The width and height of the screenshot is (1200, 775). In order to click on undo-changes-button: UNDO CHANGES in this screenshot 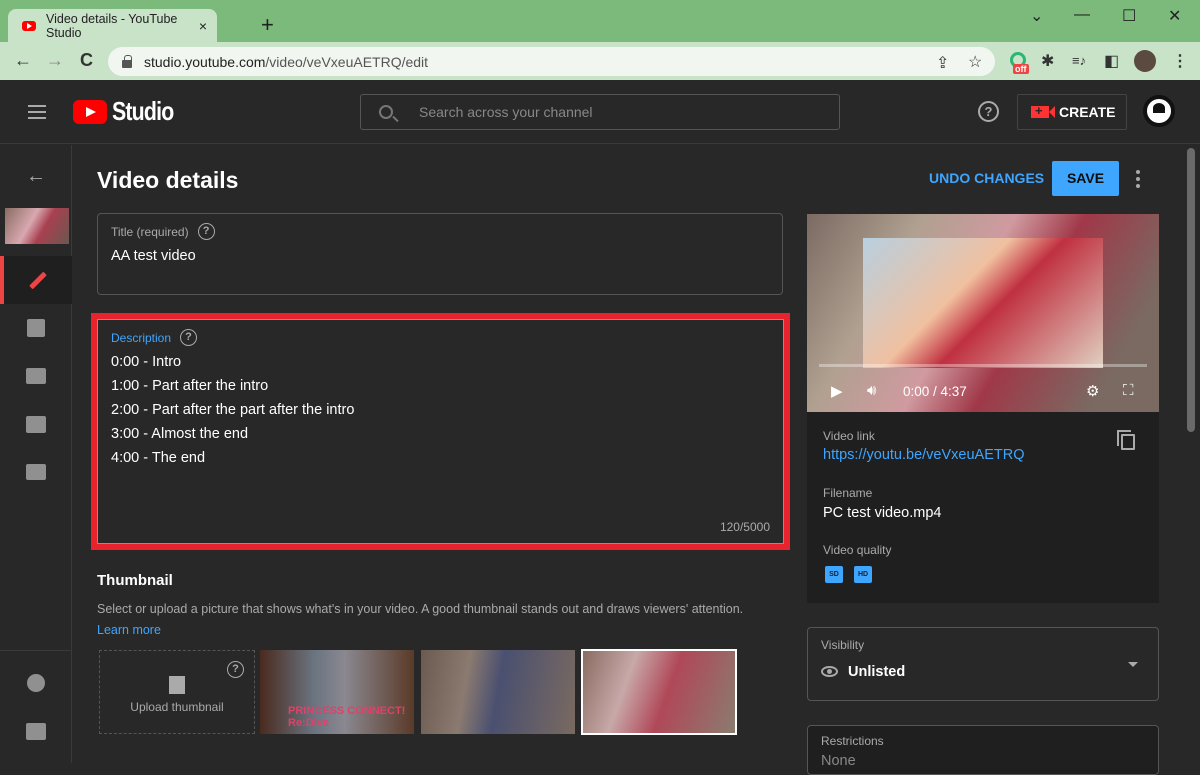, I will do `click(986, 178)`.